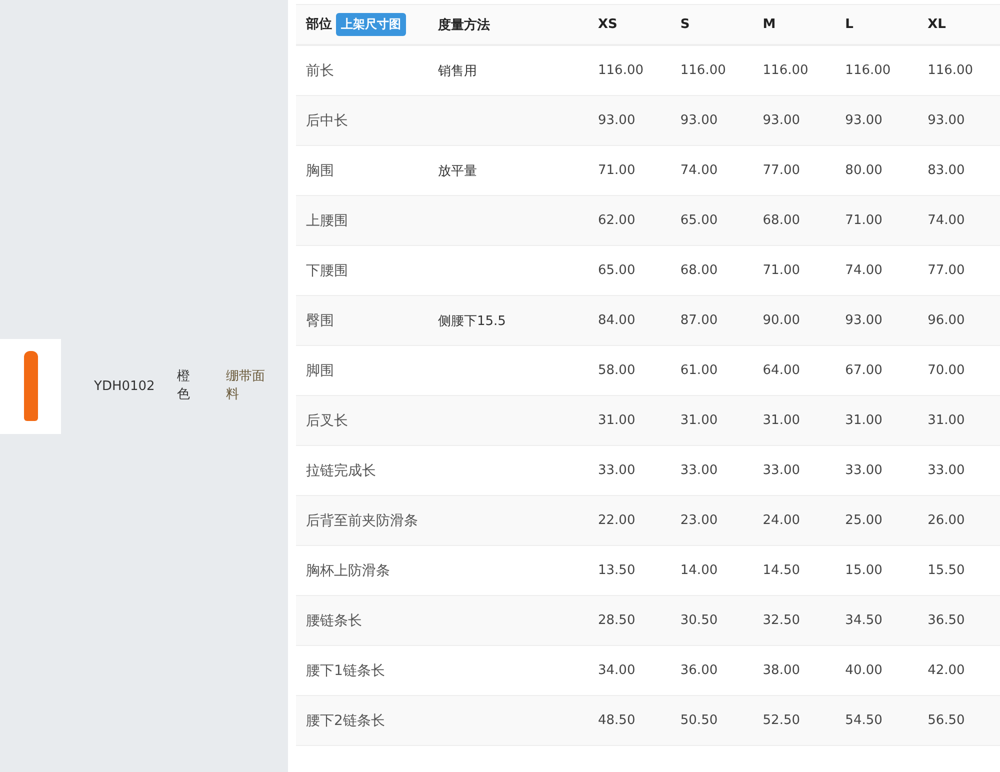 The width and height of the screenshot is (1000, 772). Describe the element at coordinates (617, 620) in the screenshot. I see `table-cell: 28.50` at that location.